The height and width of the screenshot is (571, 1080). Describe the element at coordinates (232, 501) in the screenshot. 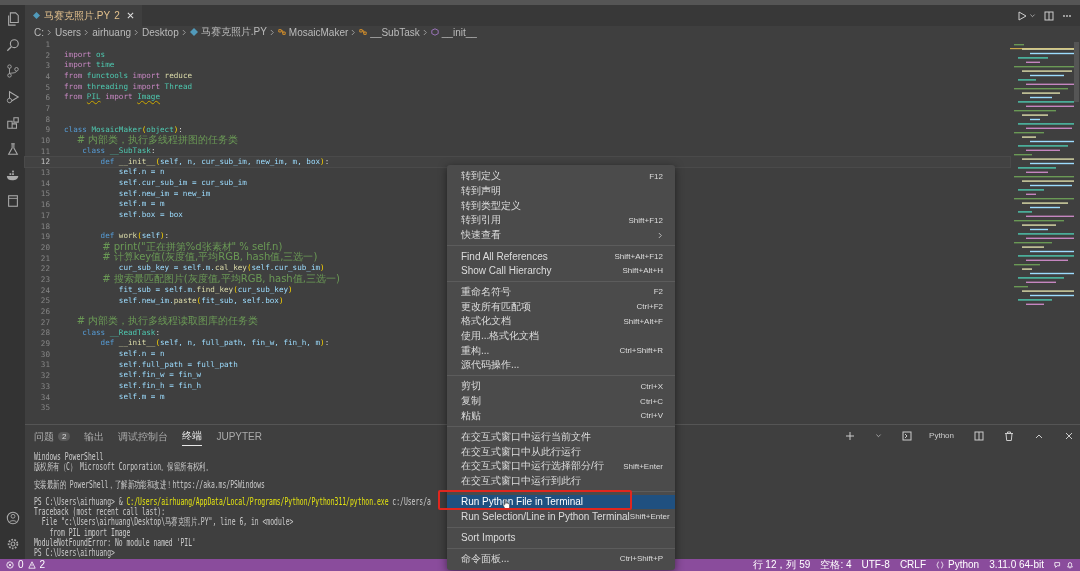

I see `terminal-line: PS C:\Users\airhuang> & C:/Users/airhuang/AppData/Local/Programs/Python/Python311/python.exe c:/Users/a` at that location.